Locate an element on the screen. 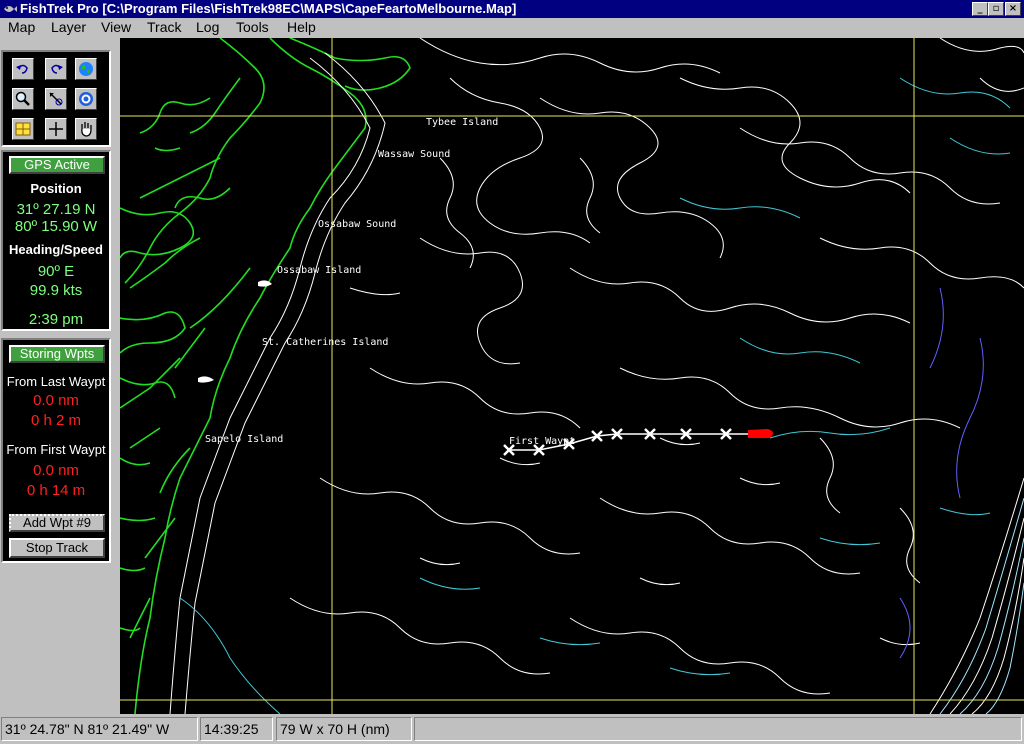 This screenshot has height=744, width=1024. status-clock: 14:39:25 is located at coordinates (236, 729).